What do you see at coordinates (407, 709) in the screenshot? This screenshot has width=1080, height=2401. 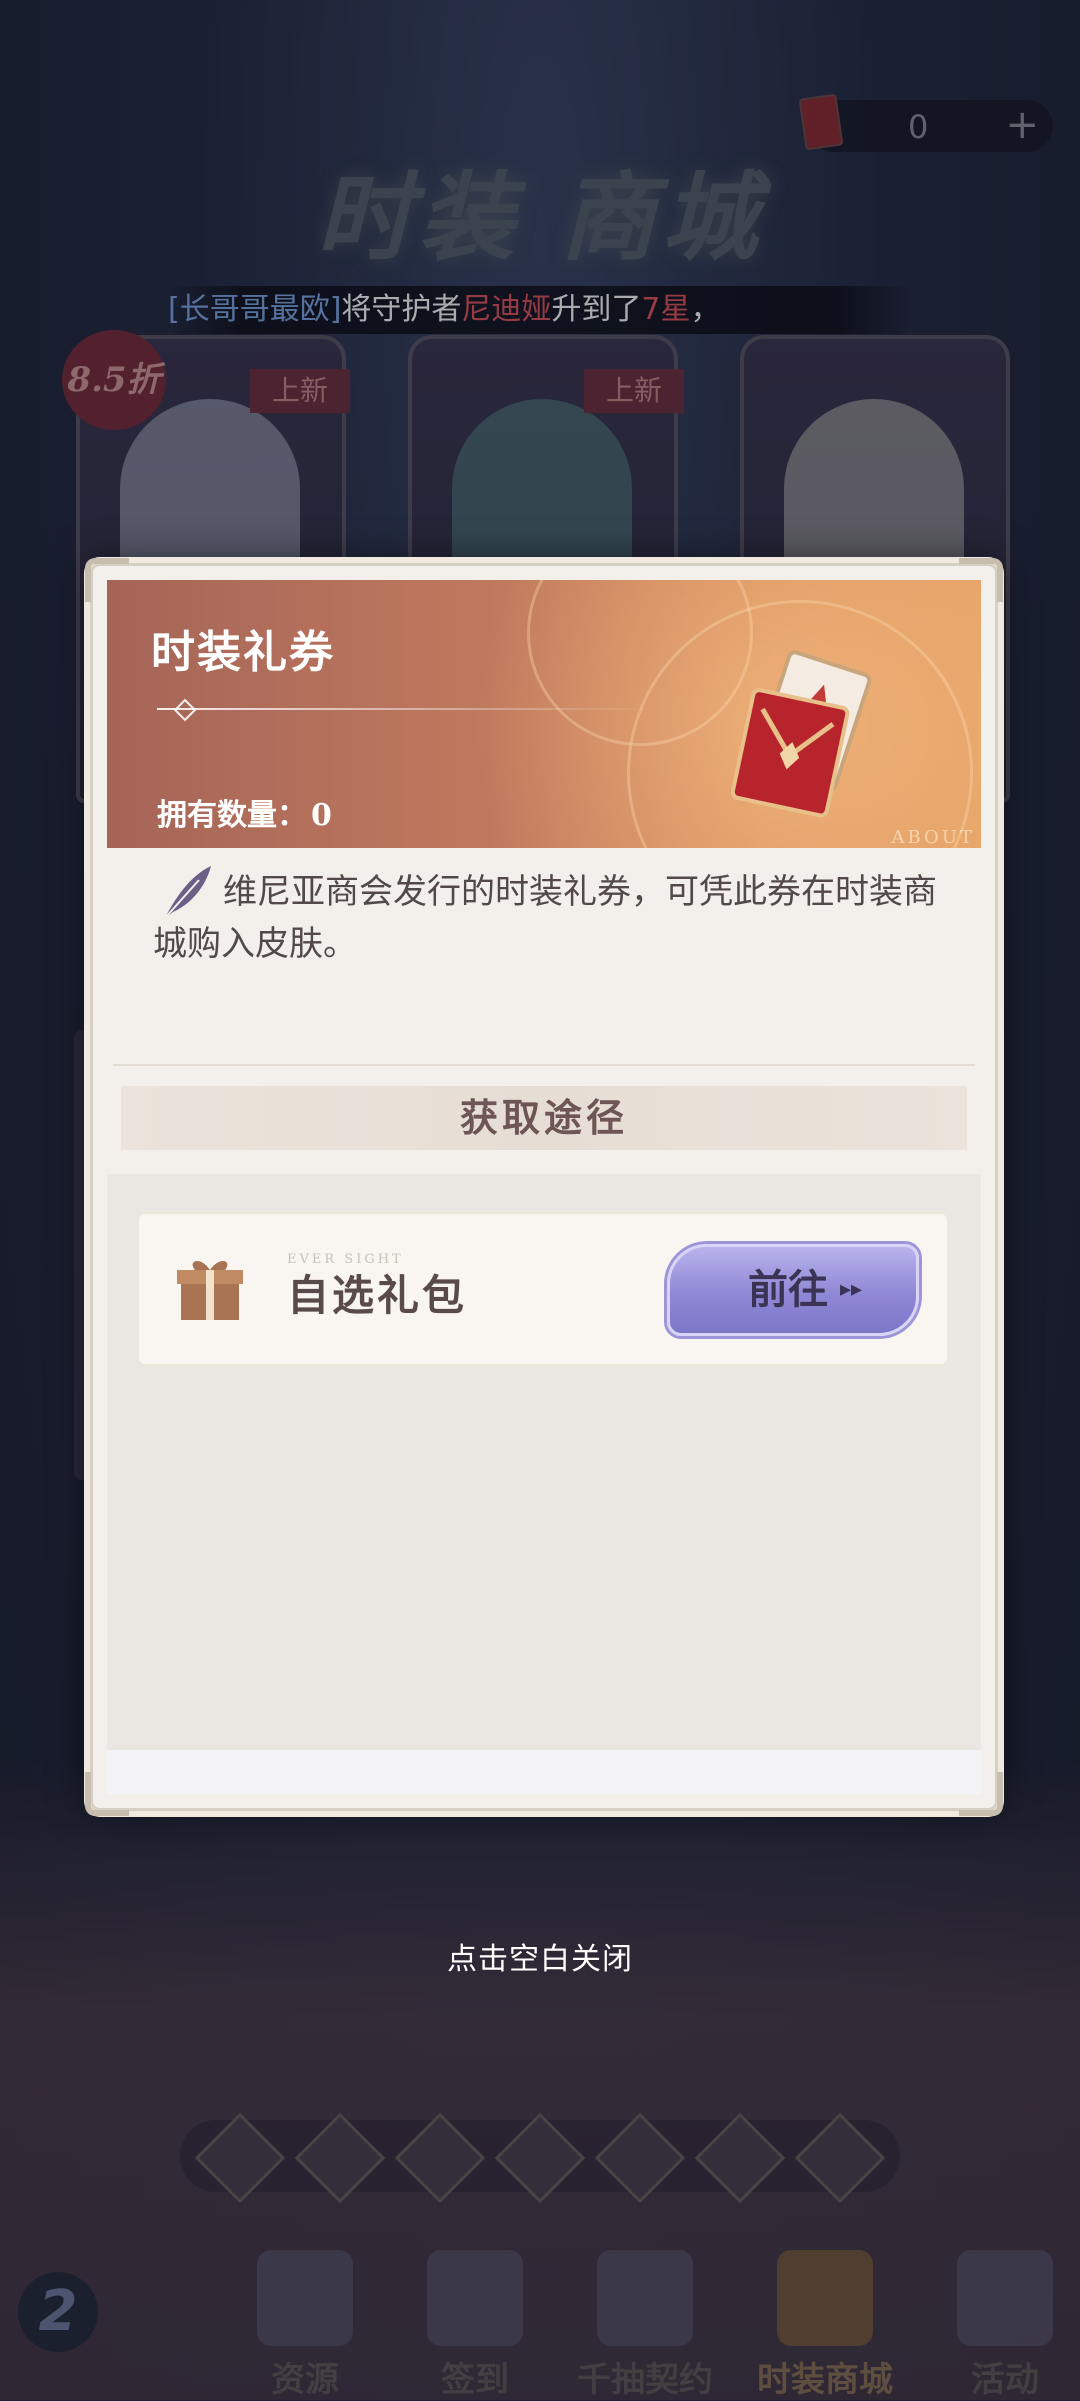 I see `title-divider` at bounding box center [407, 709].